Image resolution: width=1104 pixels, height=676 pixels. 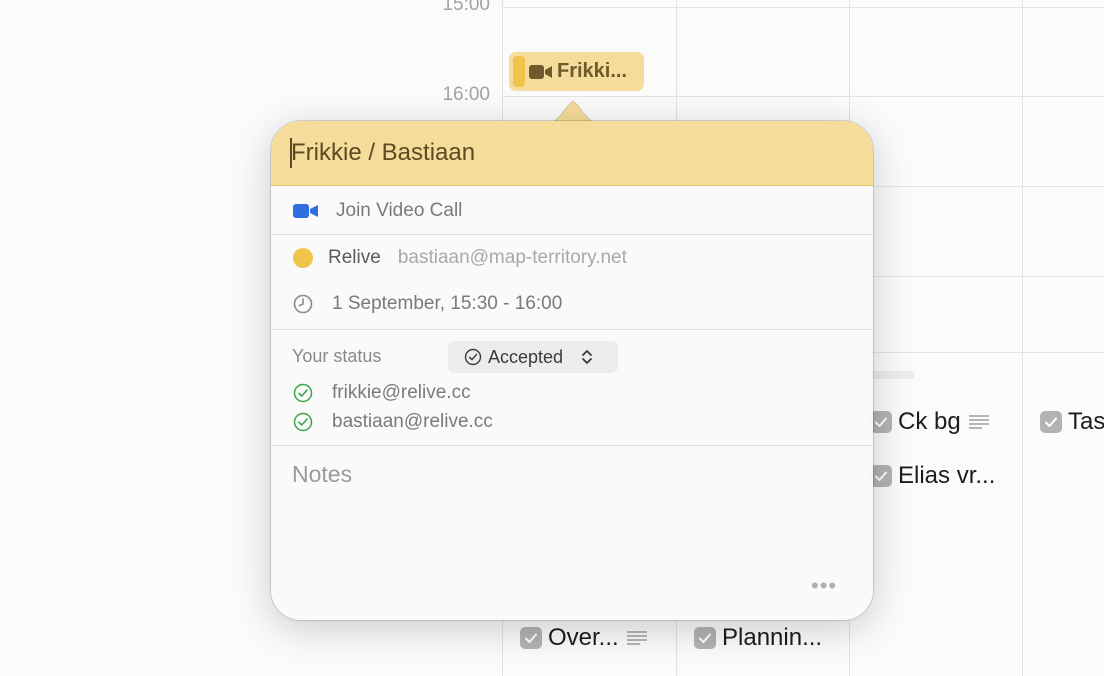 I want to click on status-label: Your status, so click(x=337, y=356).